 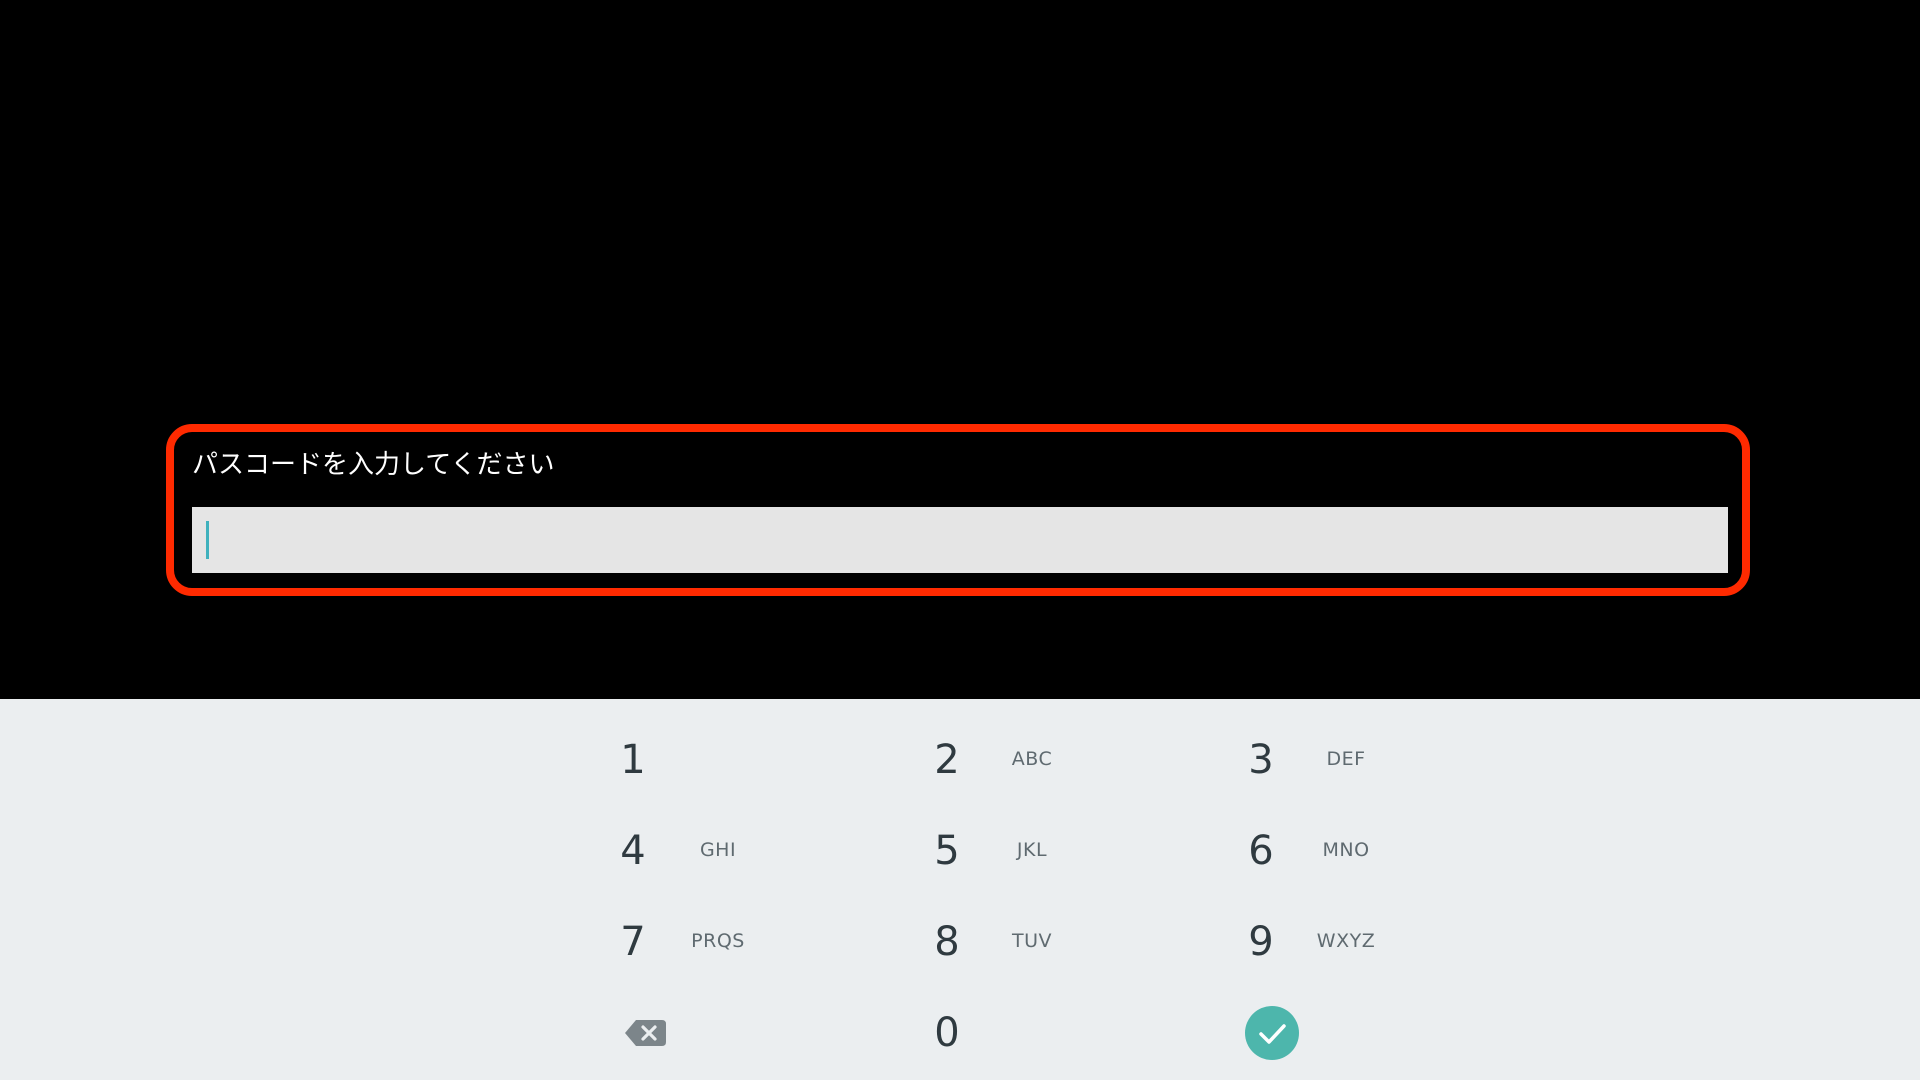 What do you see at coordinates (947, 942) in the screenshot?
I see `key-digit: 8` at bounding box center [947, 942].